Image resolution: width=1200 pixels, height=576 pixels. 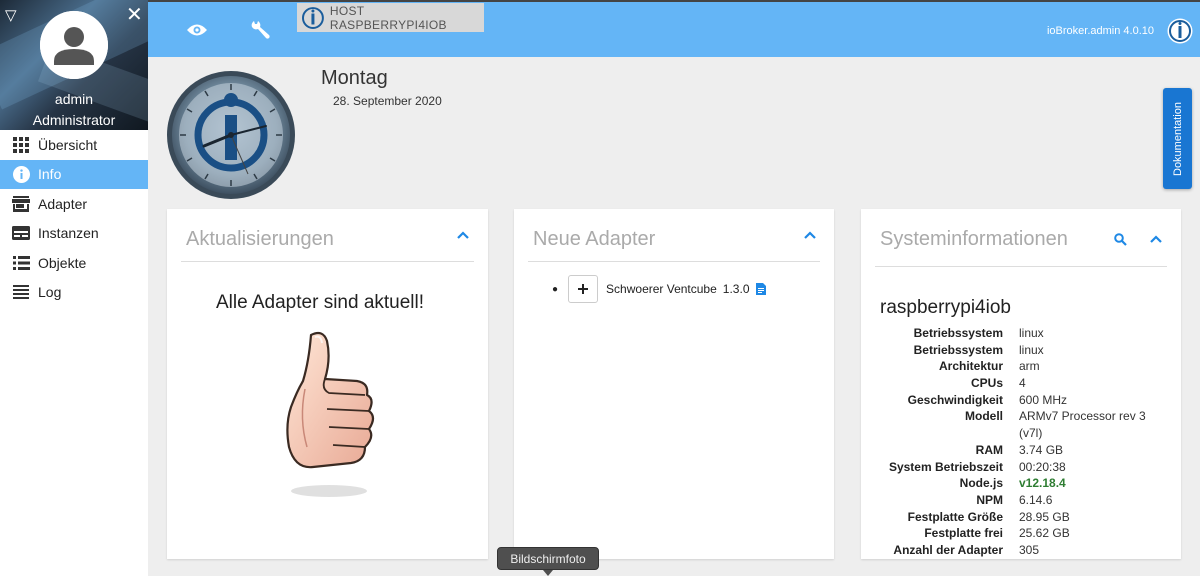 What do you see at coordinates (74, 293) in the screenshot?
I see `sidebar-item-log: Log` at bounding box center [74, 293].